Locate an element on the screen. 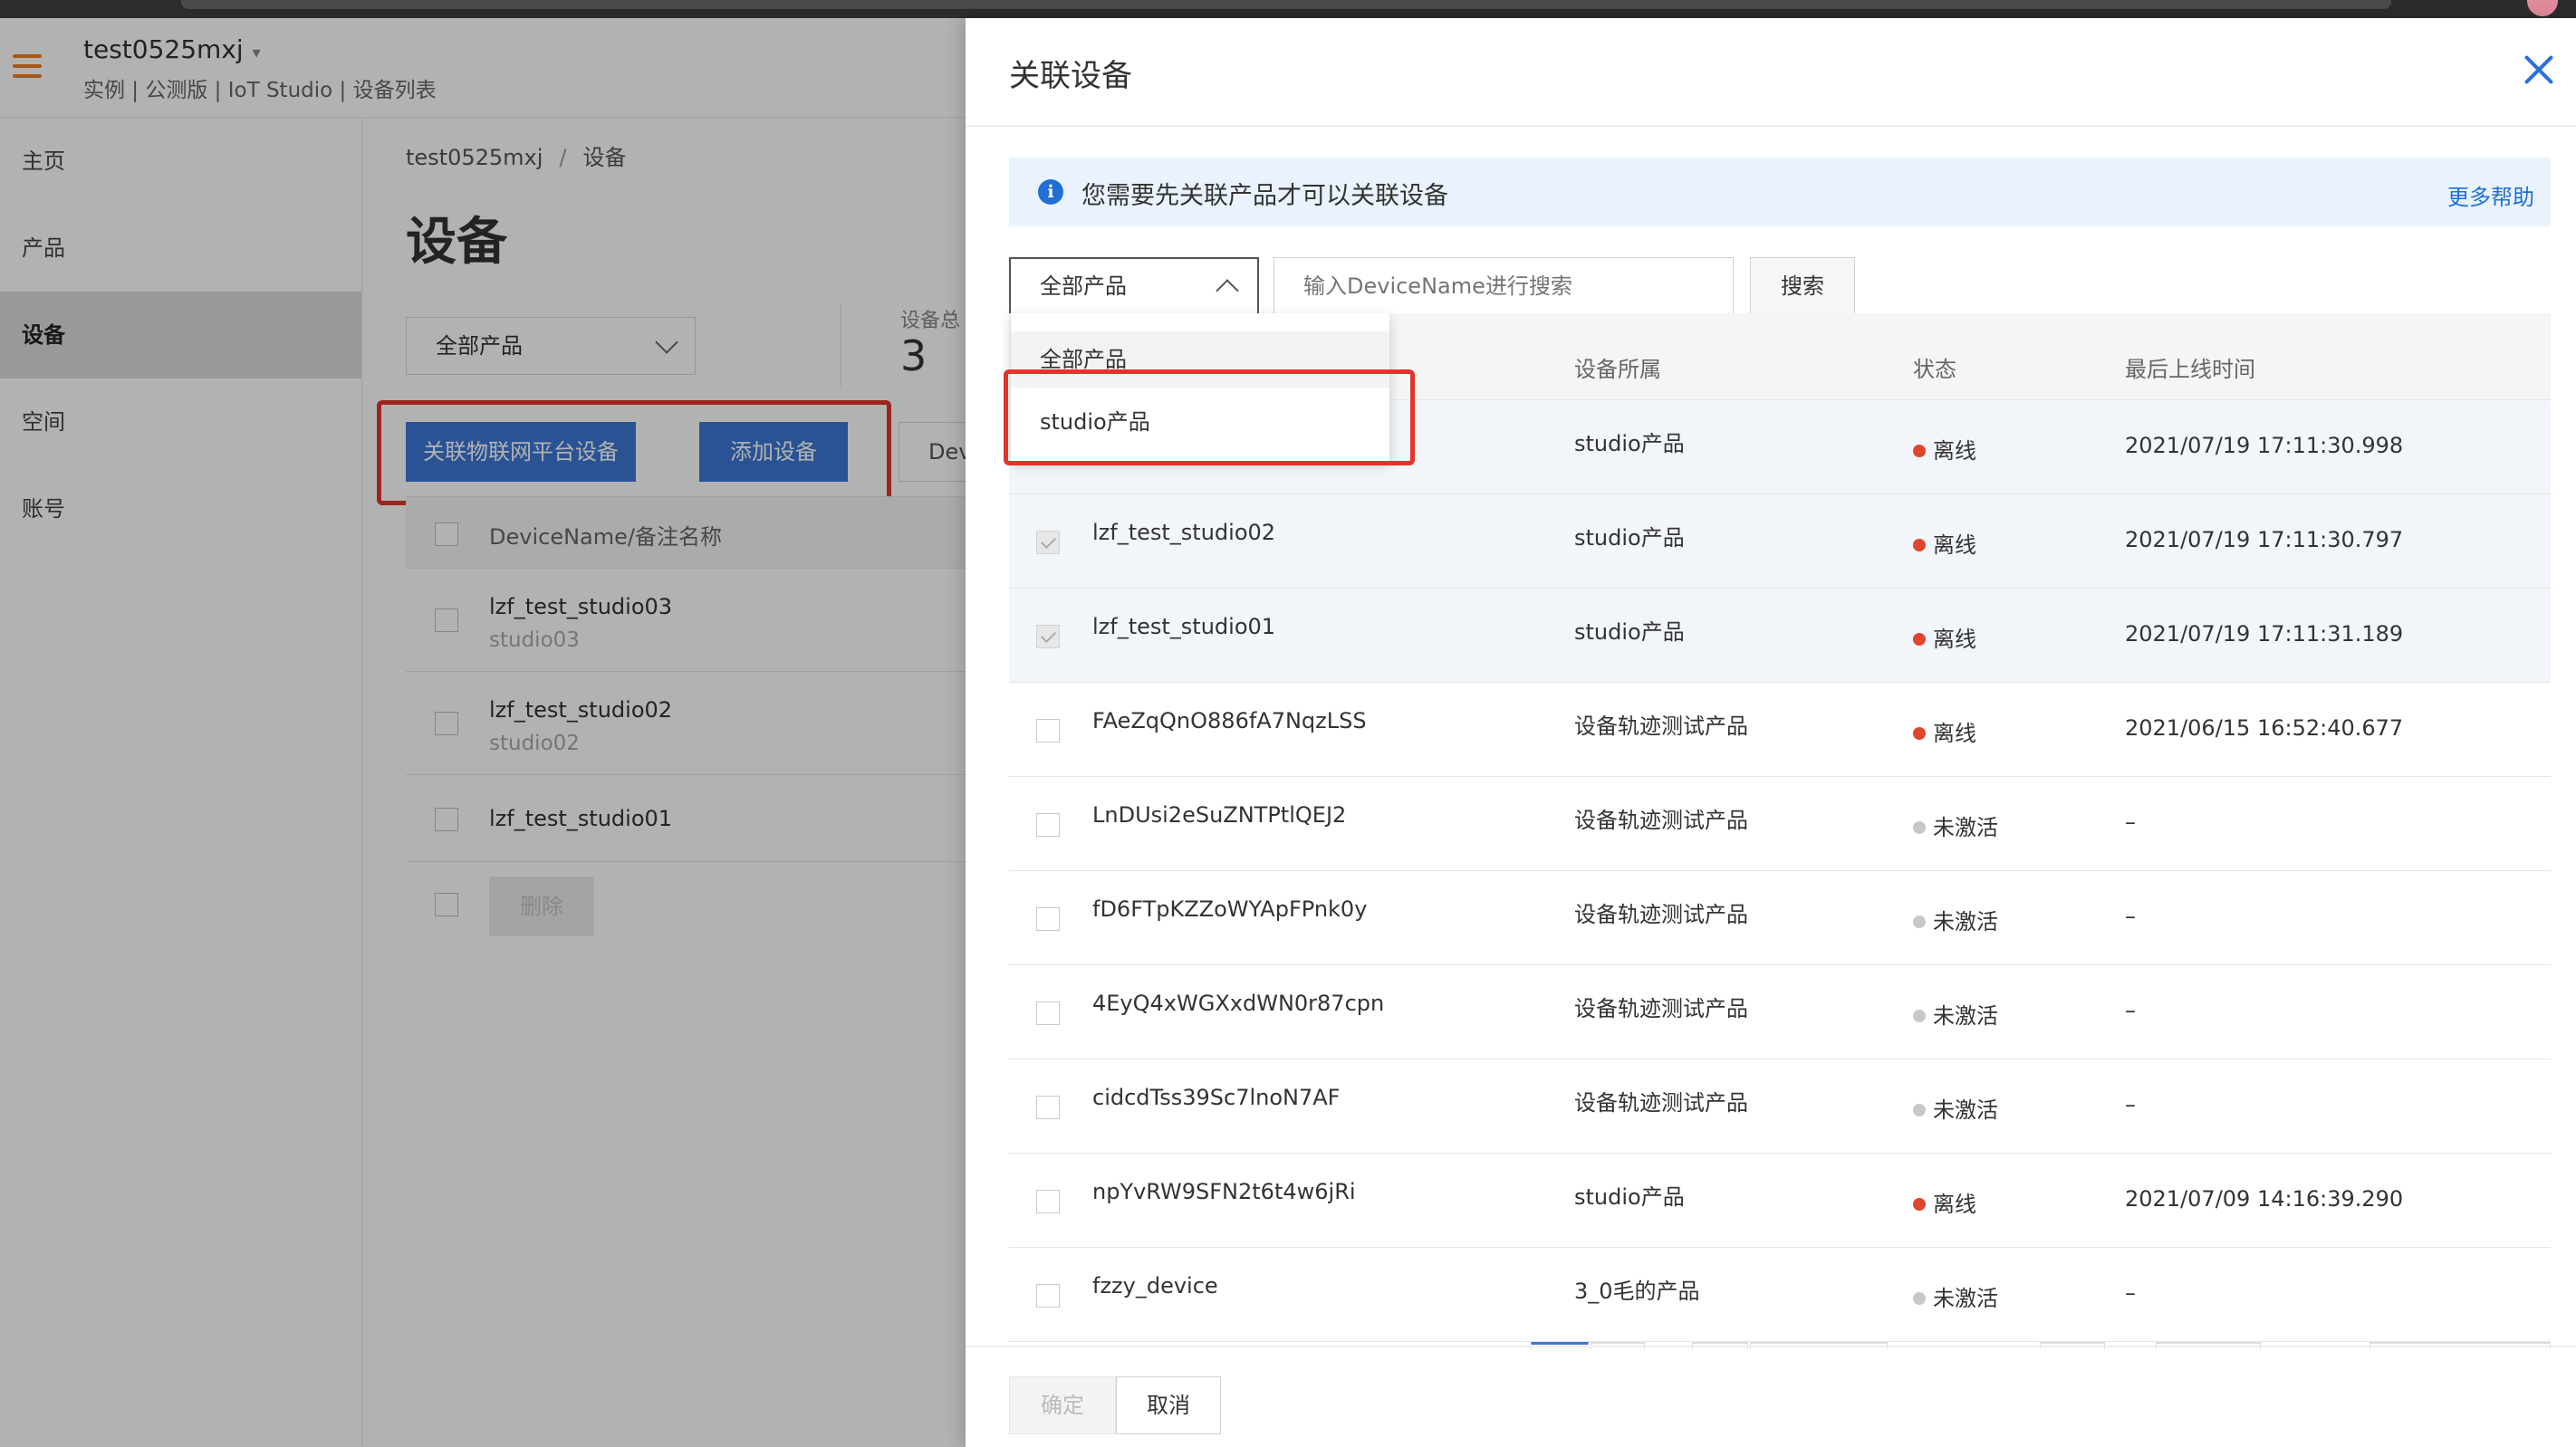 The image size is (2576, 1447). last-online-time: 2021/07/09 14:16:39.290 is located at coordinates (2264, 1199).